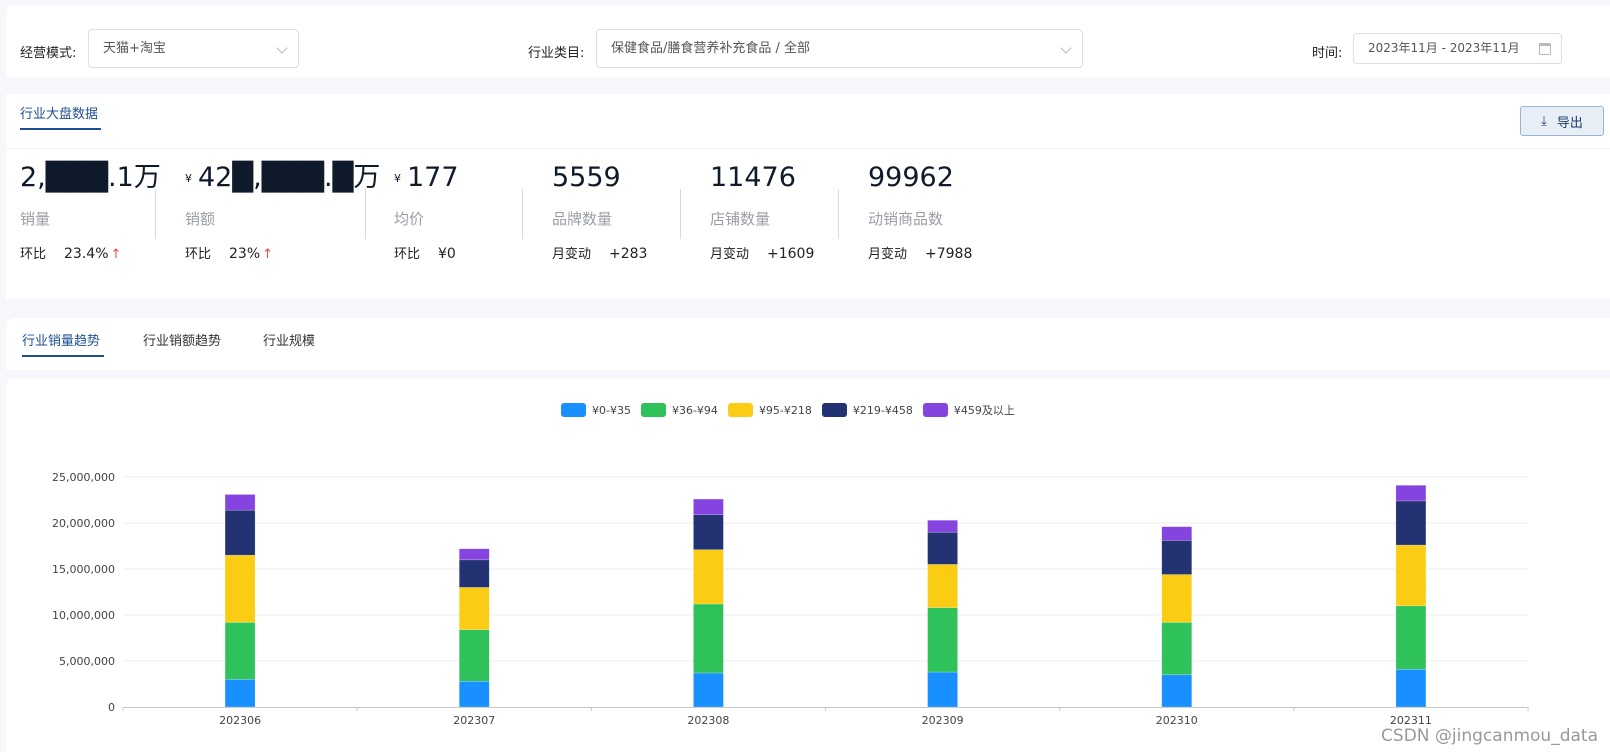  What do you see at coordinates (289, 339) in the screenshot?
I see `tab-industry-scale: 行业规模` at bounding box center [289, 339].